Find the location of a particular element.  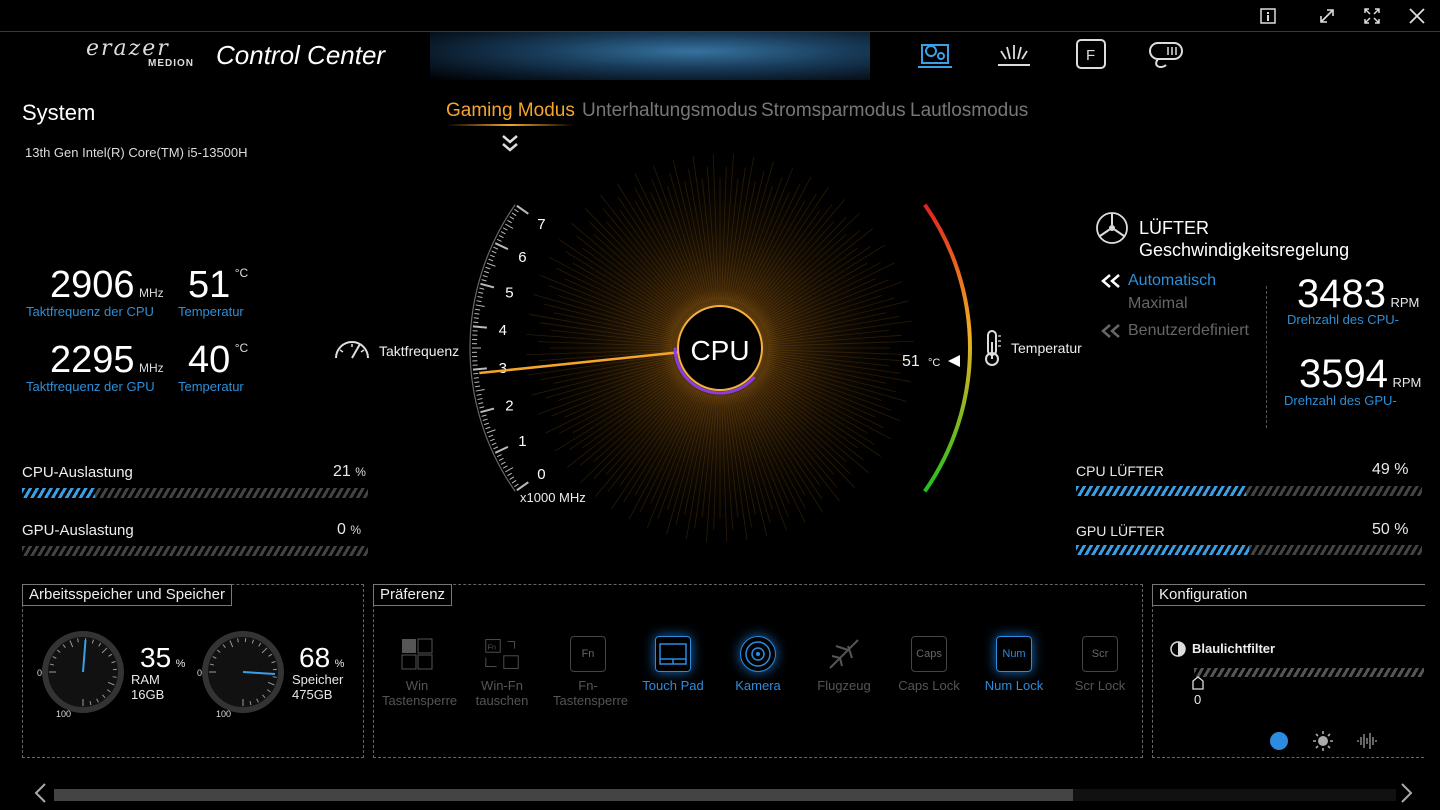

frequency-tick-label: 3 is located at coordinates (503, 368).